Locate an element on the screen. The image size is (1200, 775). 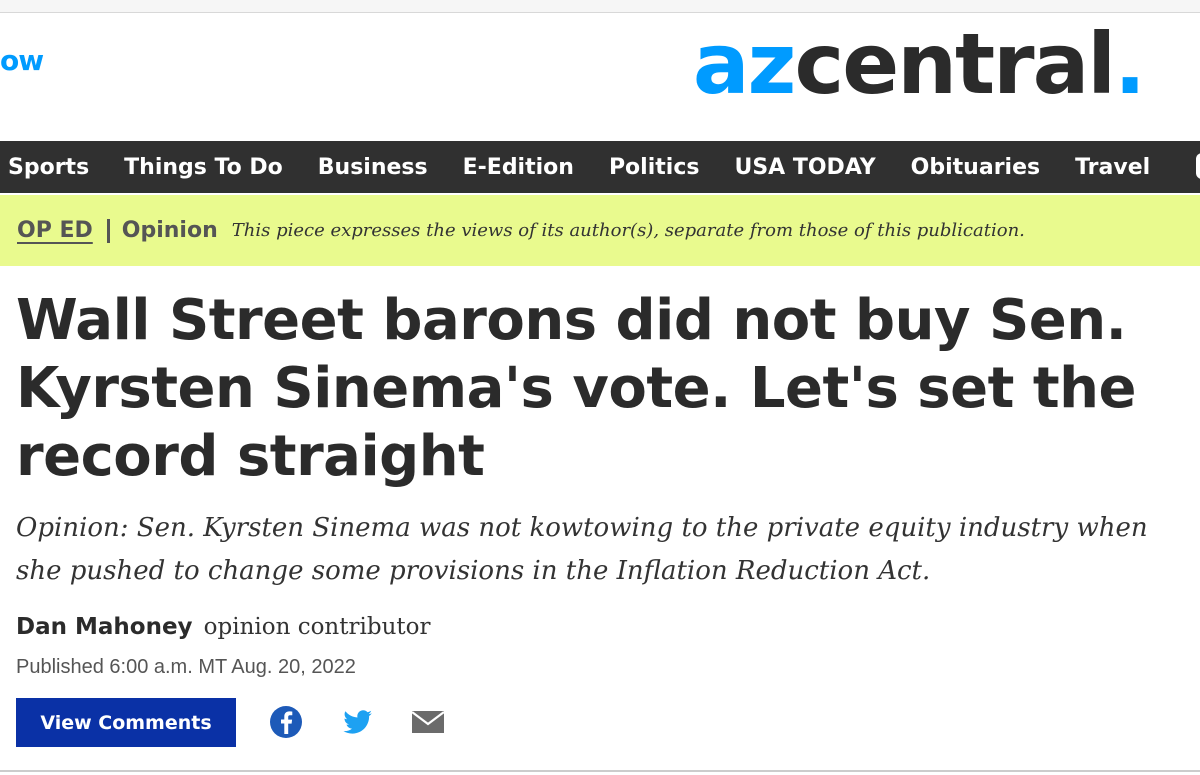
nav-item-e-edition: E-Edition is located at coordinates (518, 167).